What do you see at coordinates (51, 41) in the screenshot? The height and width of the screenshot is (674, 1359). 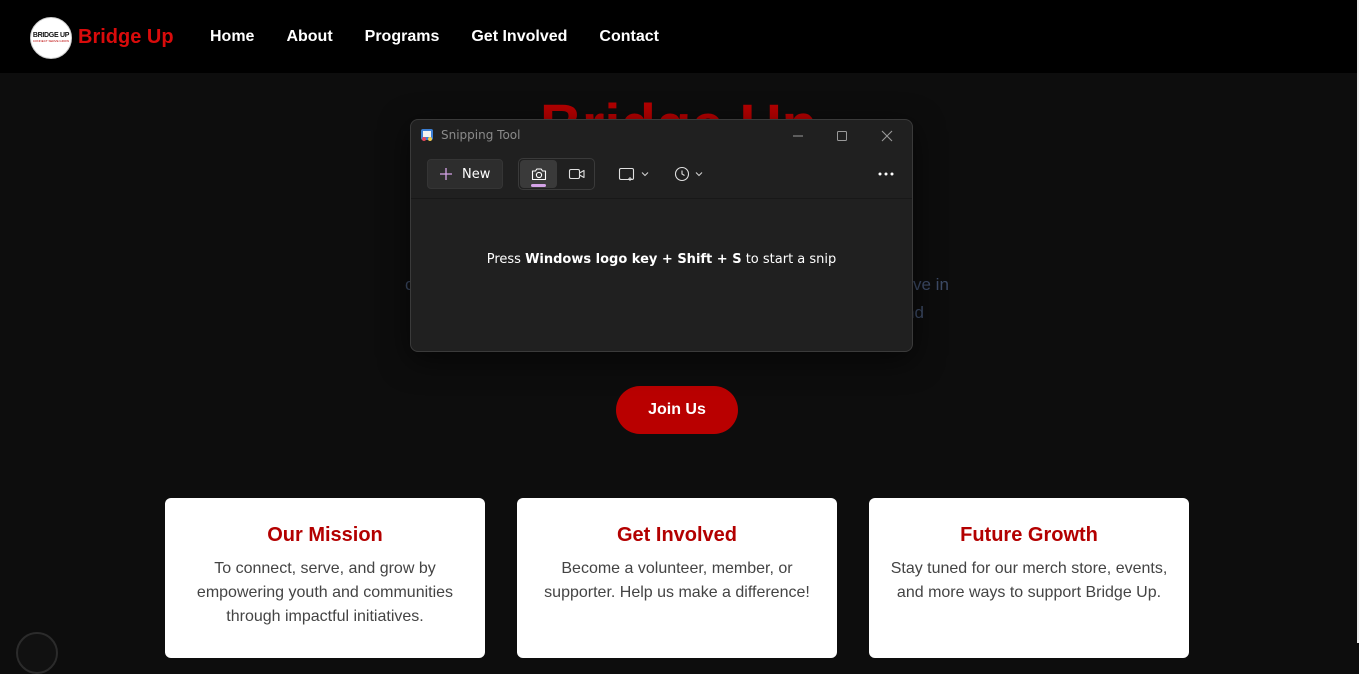 I see `logo-subtext: CONNECT SERVE GROW` at bounding box center [51, 41].